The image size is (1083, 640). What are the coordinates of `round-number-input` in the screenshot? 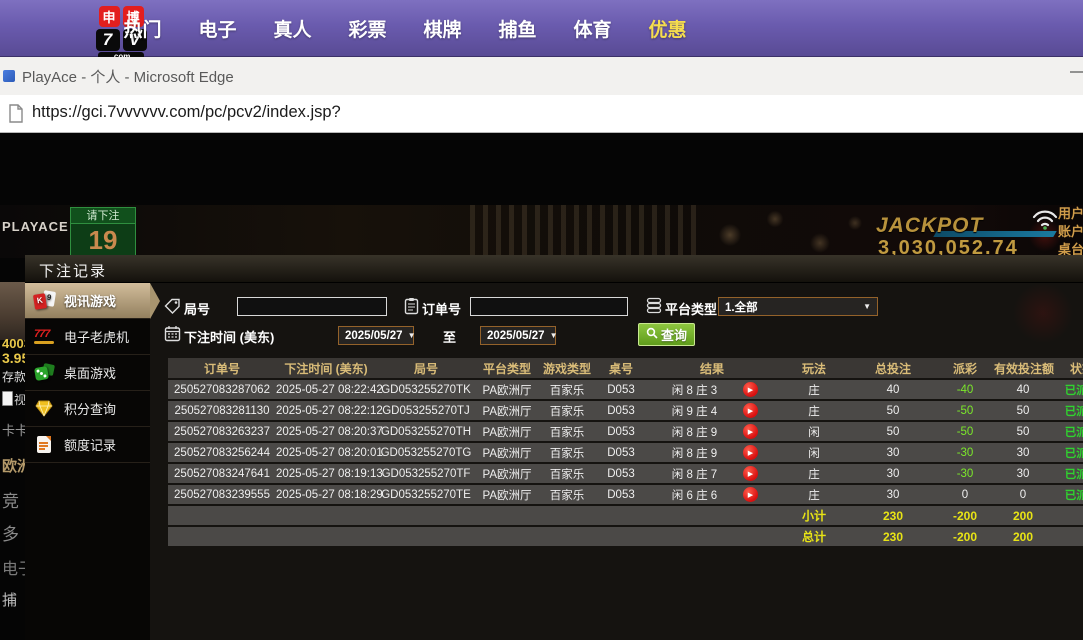 It's located at (312, 306).